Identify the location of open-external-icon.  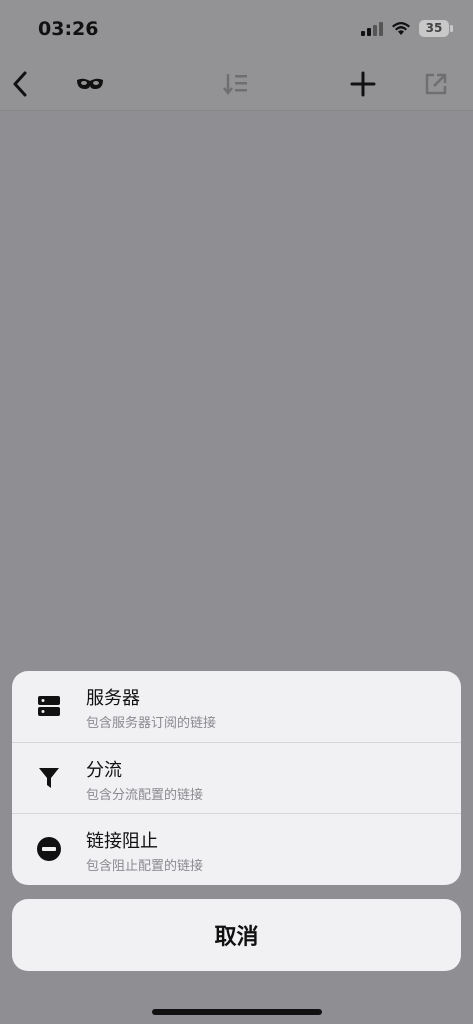
(436, 84).